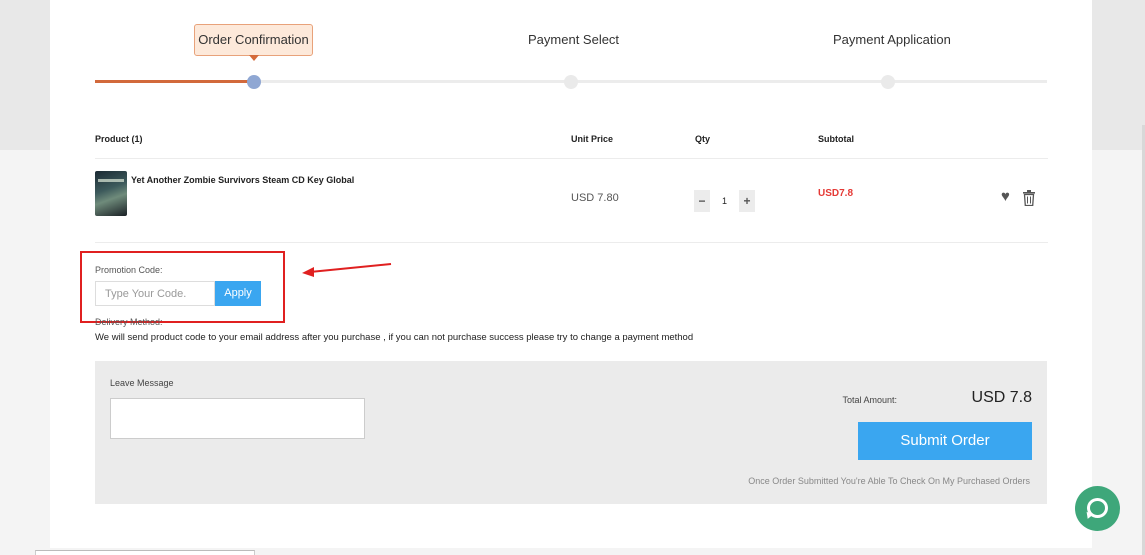 The image size is (1145, 555). Describe the element at coordinates (892, 39) in the screenshot. I see `step-payment-application: Payment Application` at that location.